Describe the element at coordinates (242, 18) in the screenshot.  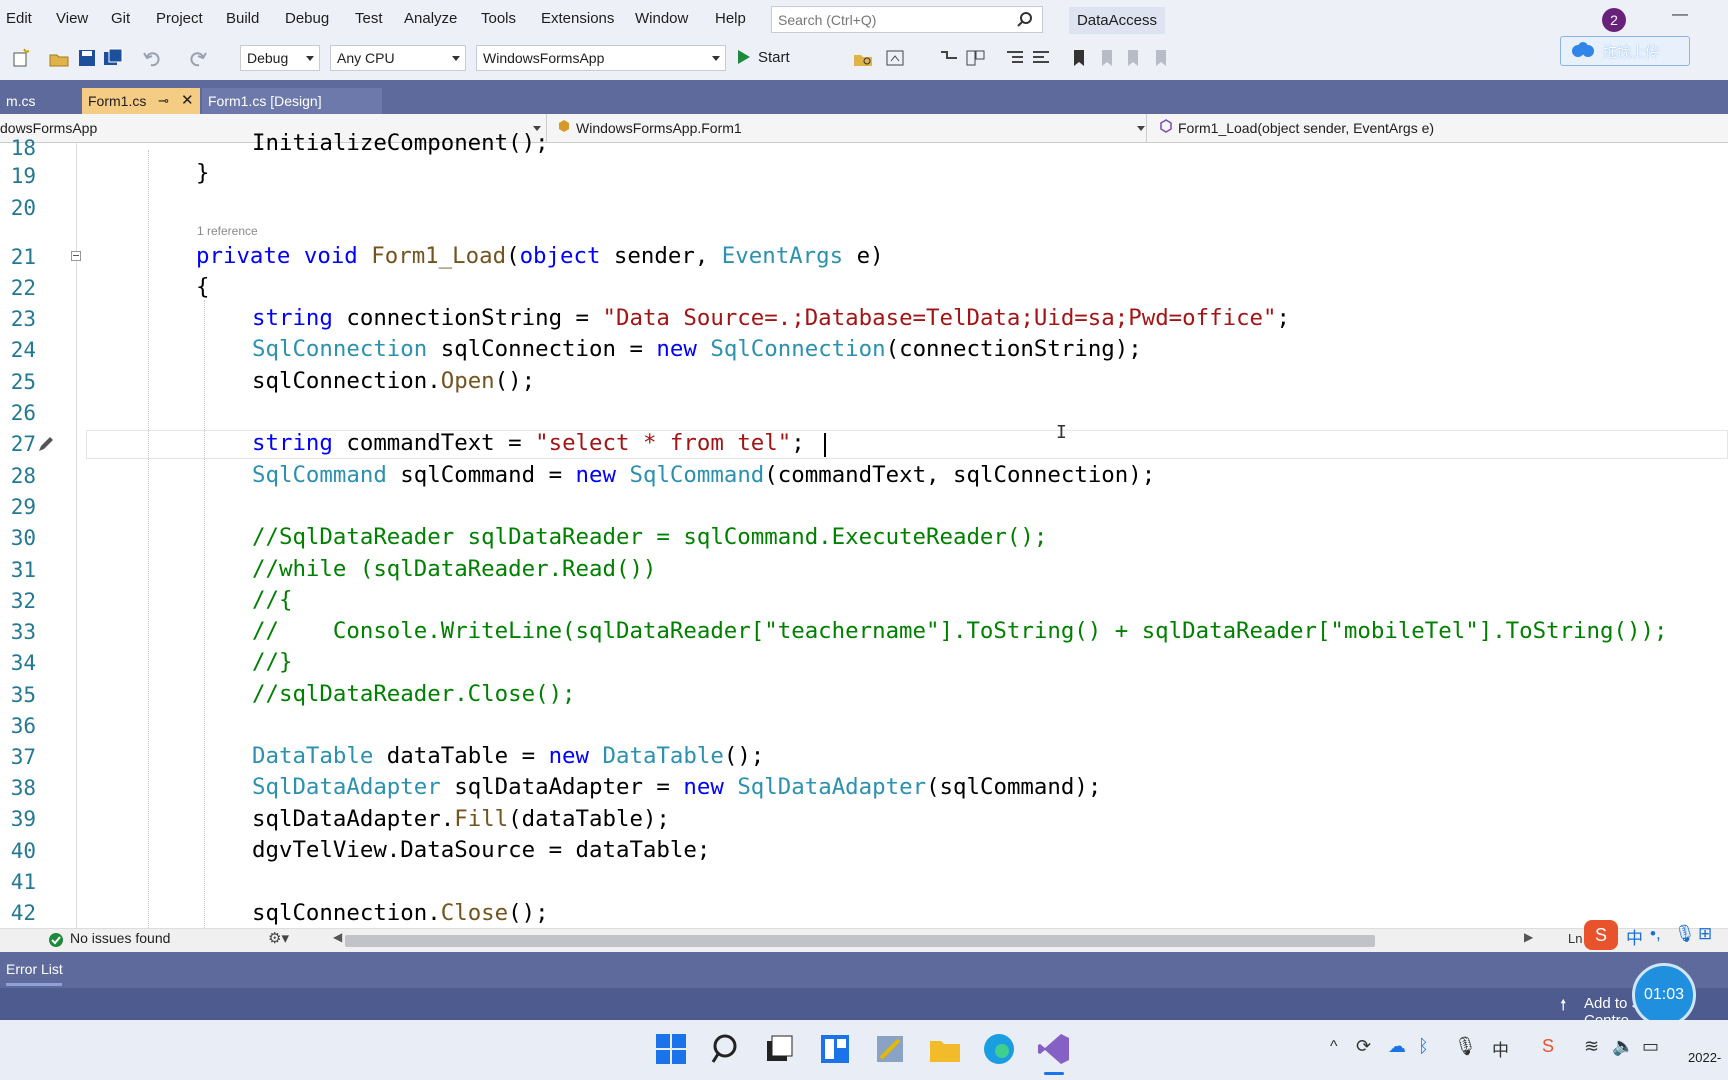
I see `menu-build: Build` at that location.